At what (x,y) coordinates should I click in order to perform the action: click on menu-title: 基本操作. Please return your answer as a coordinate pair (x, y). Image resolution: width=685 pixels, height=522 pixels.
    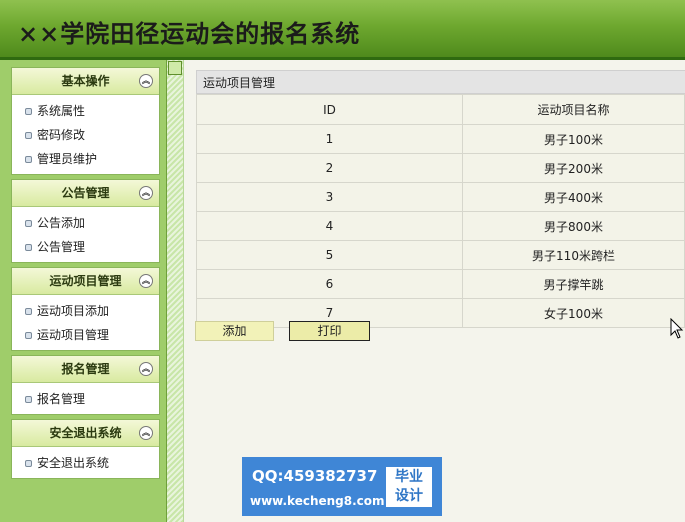
    Looking at the image, I should click on (85, 81).